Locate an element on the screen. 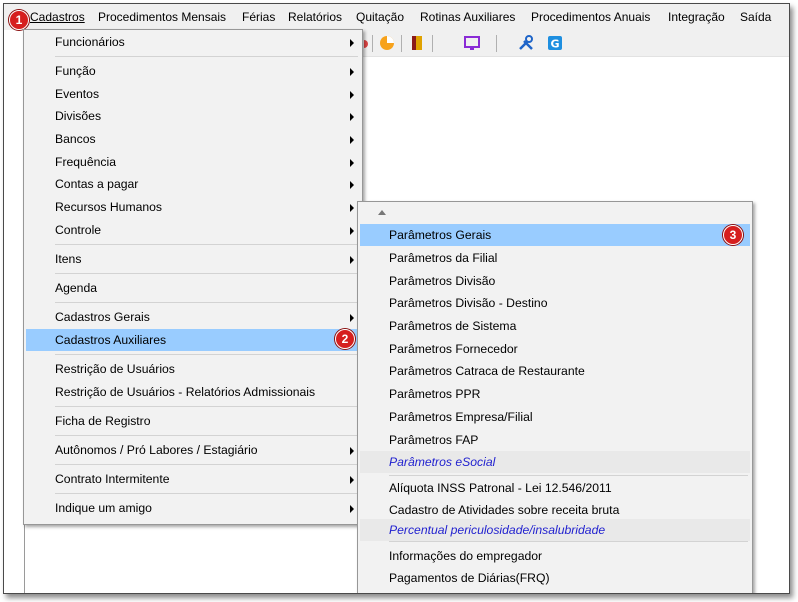 The width and height of the screenshot is (798, 602). submenu-item-parametros-catraca: Parâmetros Catraca de Restaurante is located at coordinates (555, 371).